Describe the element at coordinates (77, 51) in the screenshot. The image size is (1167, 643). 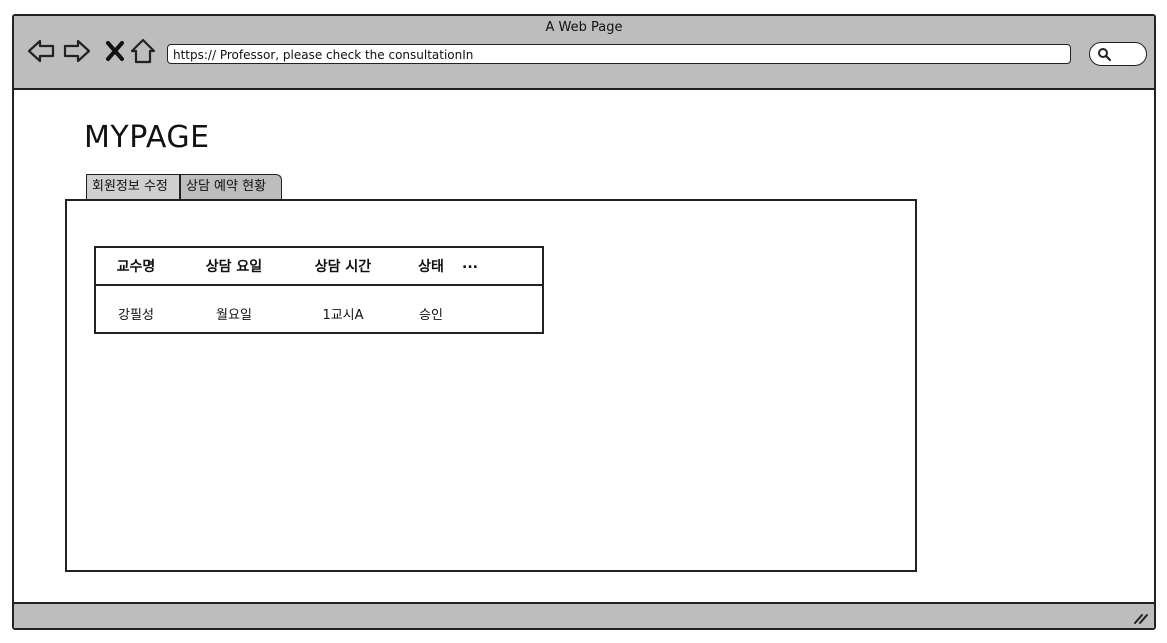
I see `forward-arrow-icon` at that location.